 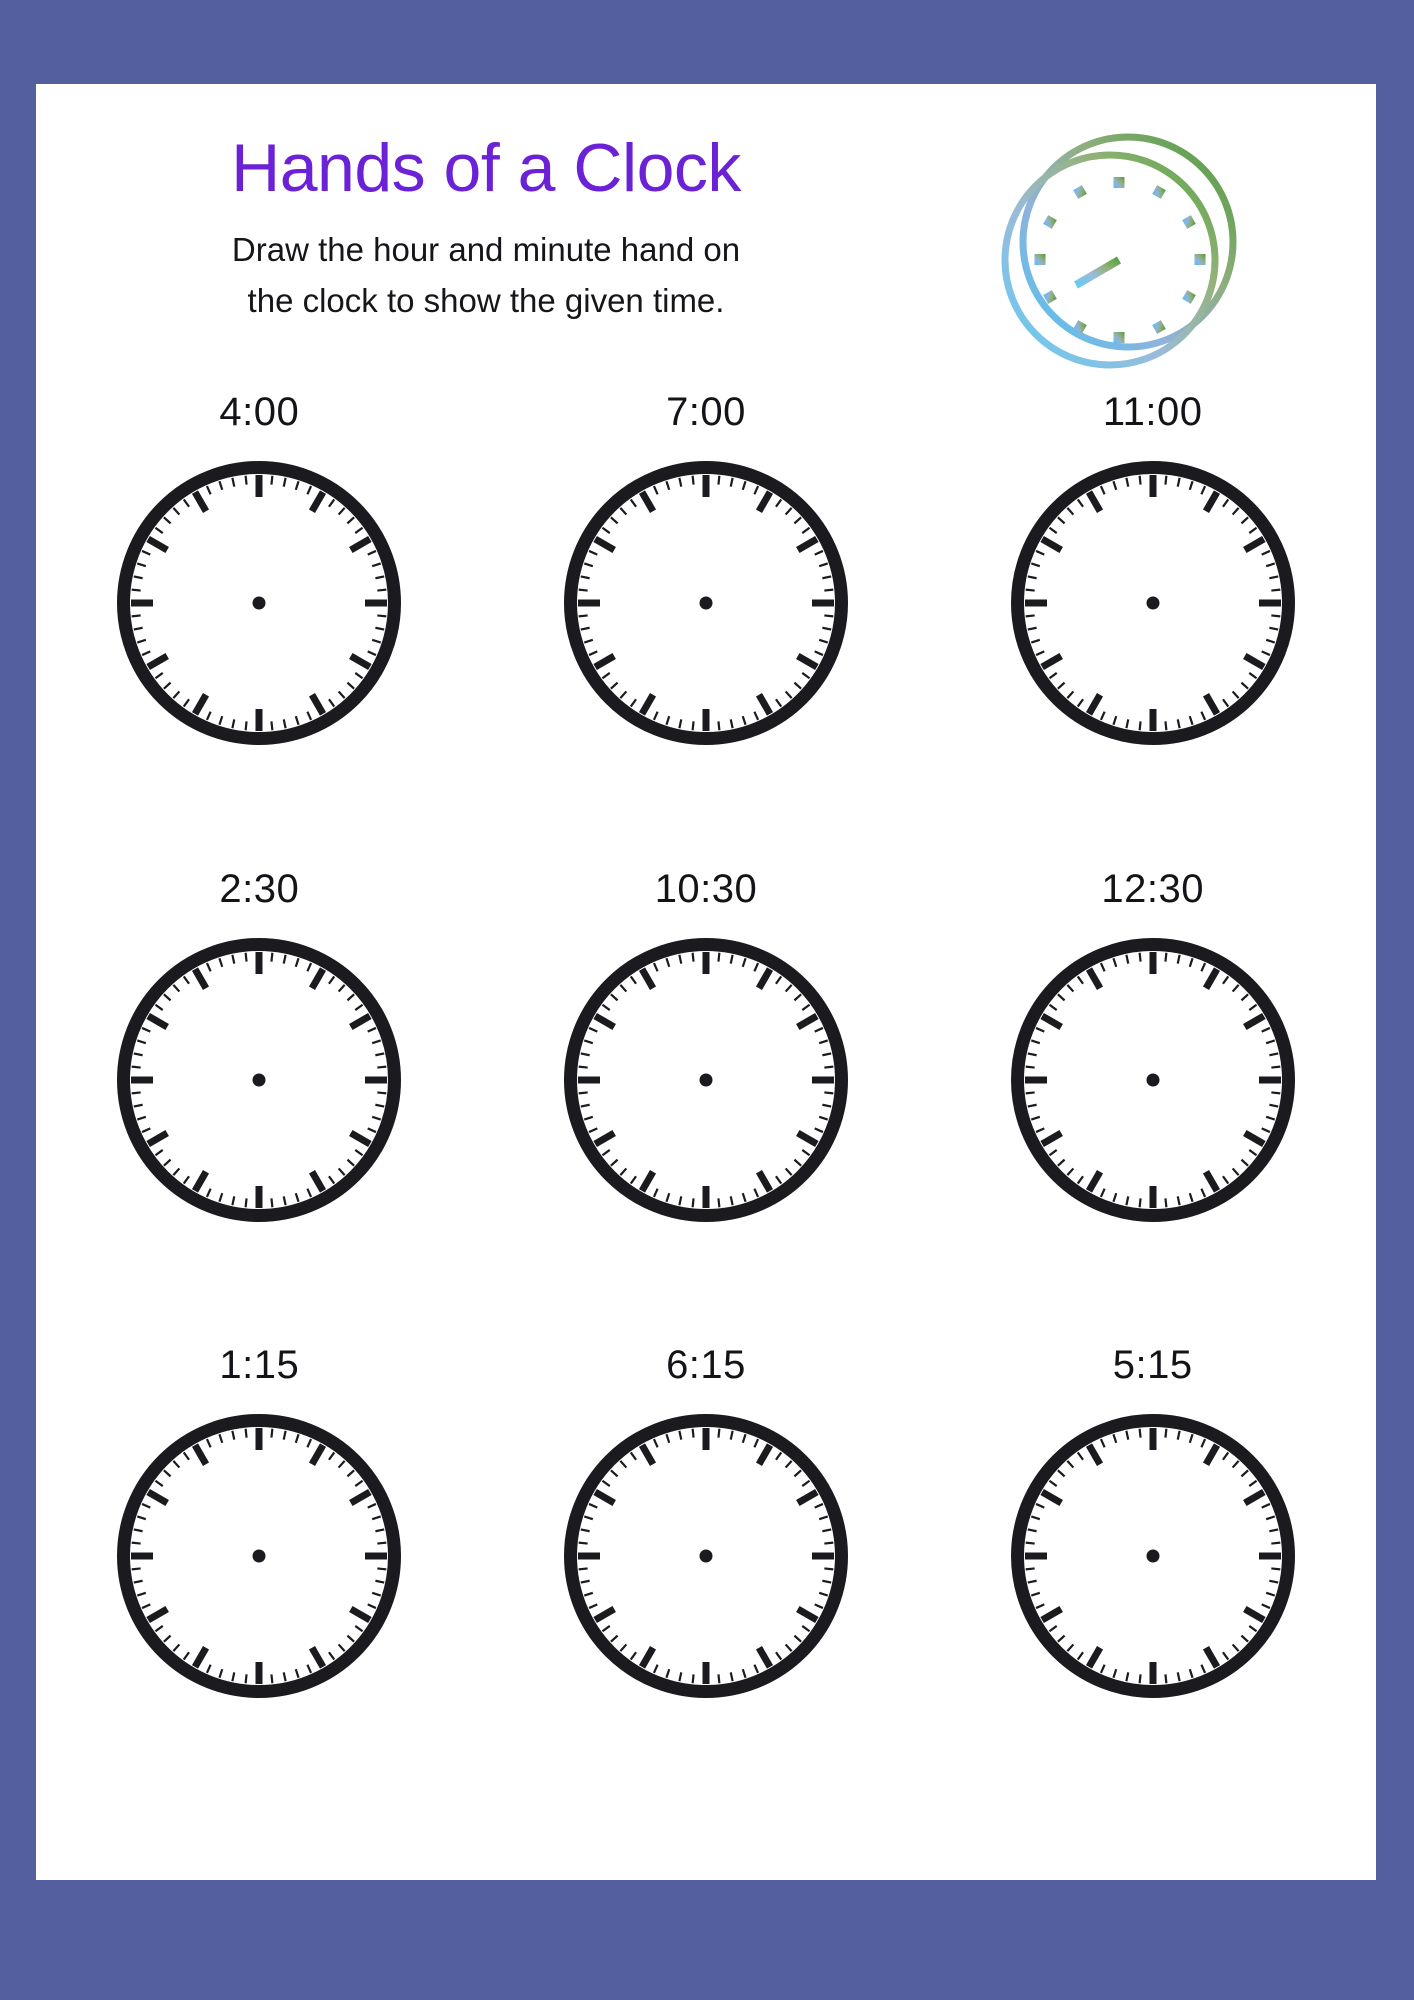 I want to click on clock-exercise-9: 5:15, so click(x=1152, y=1575).